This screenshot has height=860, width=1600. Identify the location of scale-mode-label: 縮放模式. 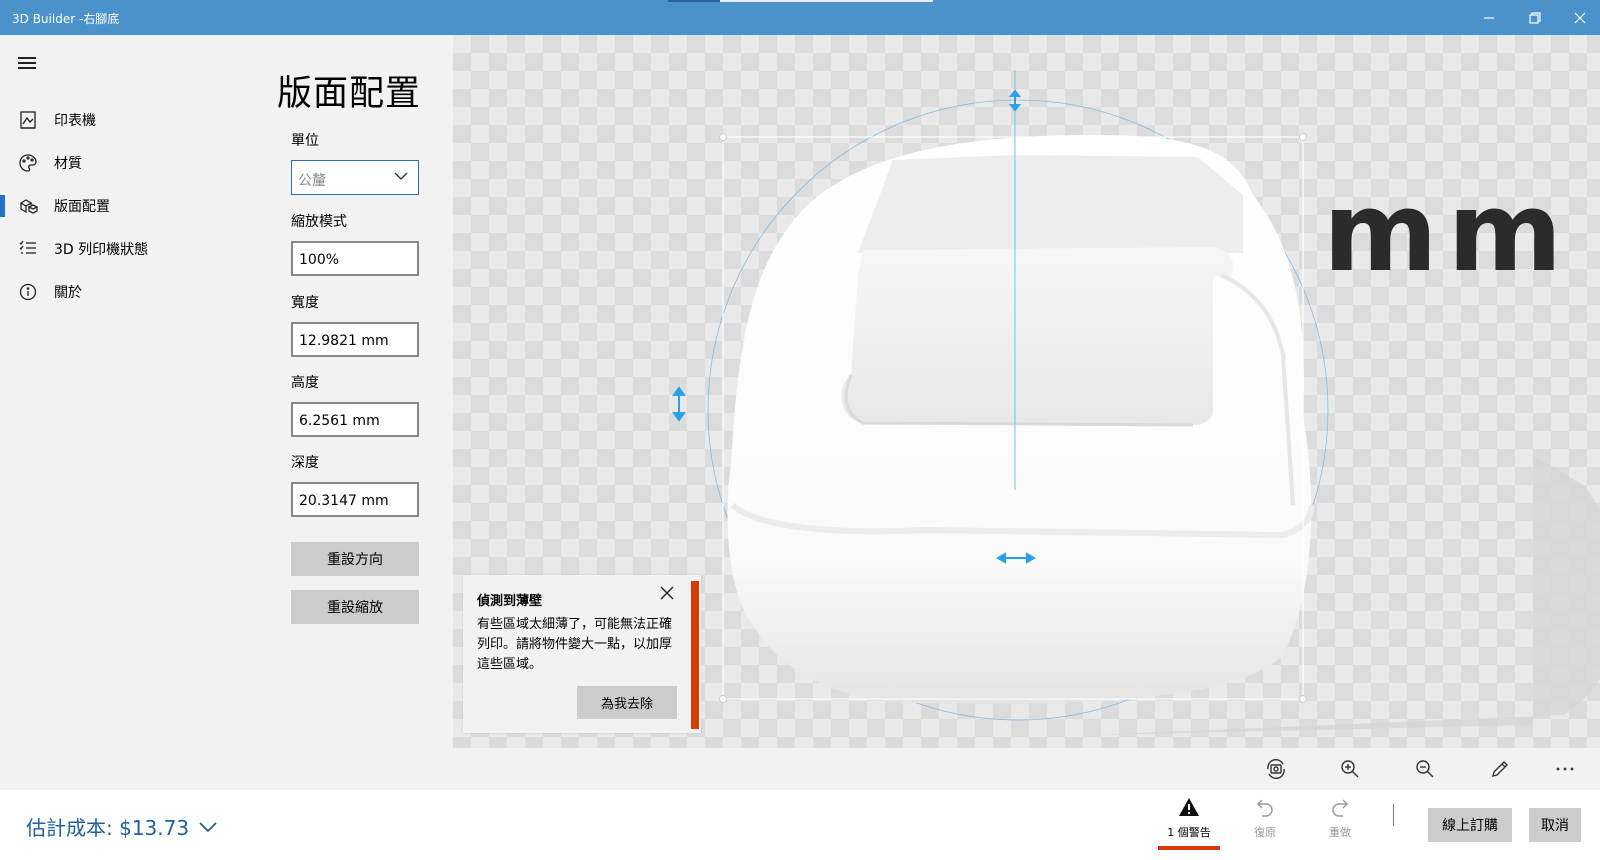
(319, 222).